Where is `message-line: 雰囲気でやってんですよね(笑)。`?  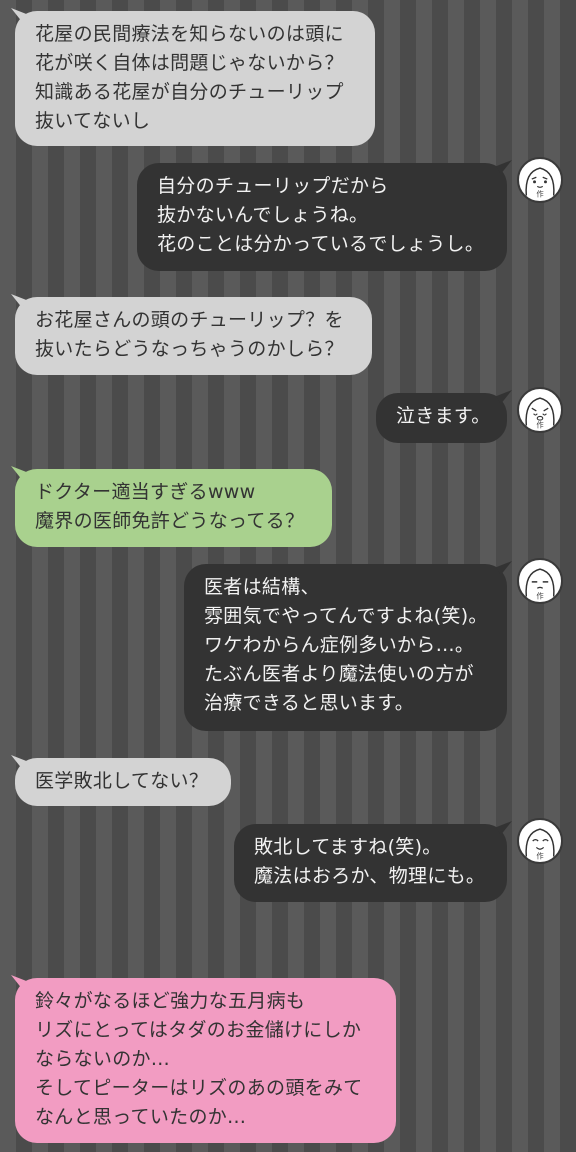
message-line: 雰囲気でやってんですよね(笑)。 is located at coordinates (346, 616).